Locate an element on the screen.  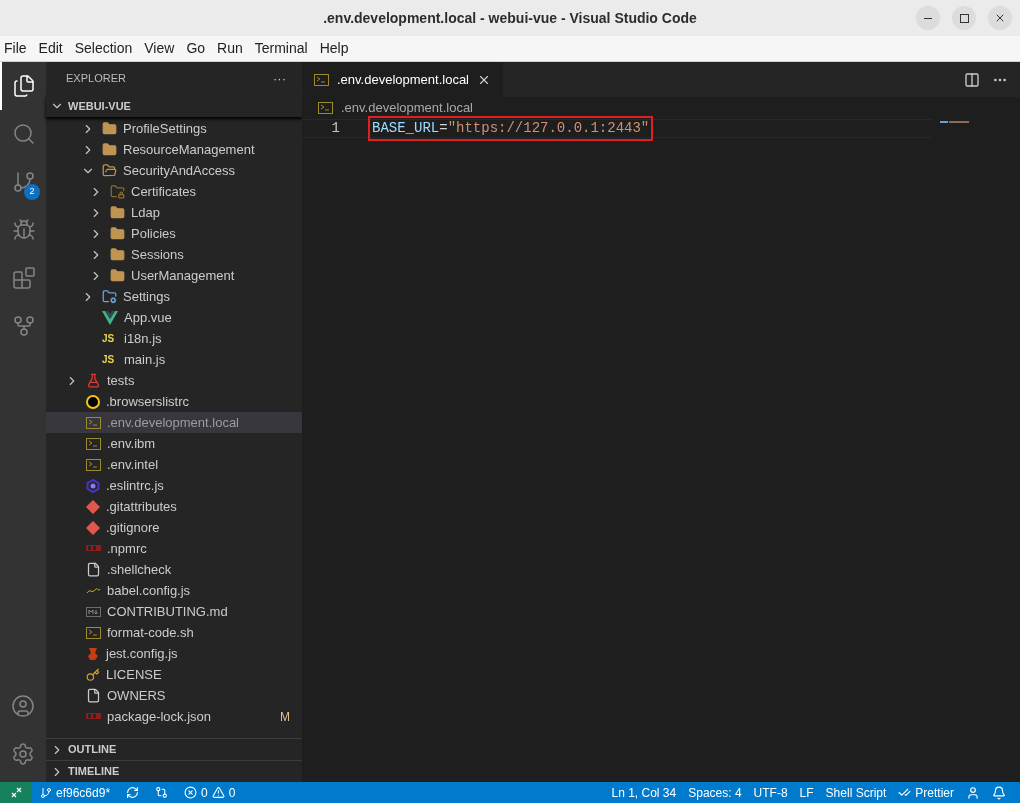
problems-status: 0 0 is located at coordinates (210, 792).